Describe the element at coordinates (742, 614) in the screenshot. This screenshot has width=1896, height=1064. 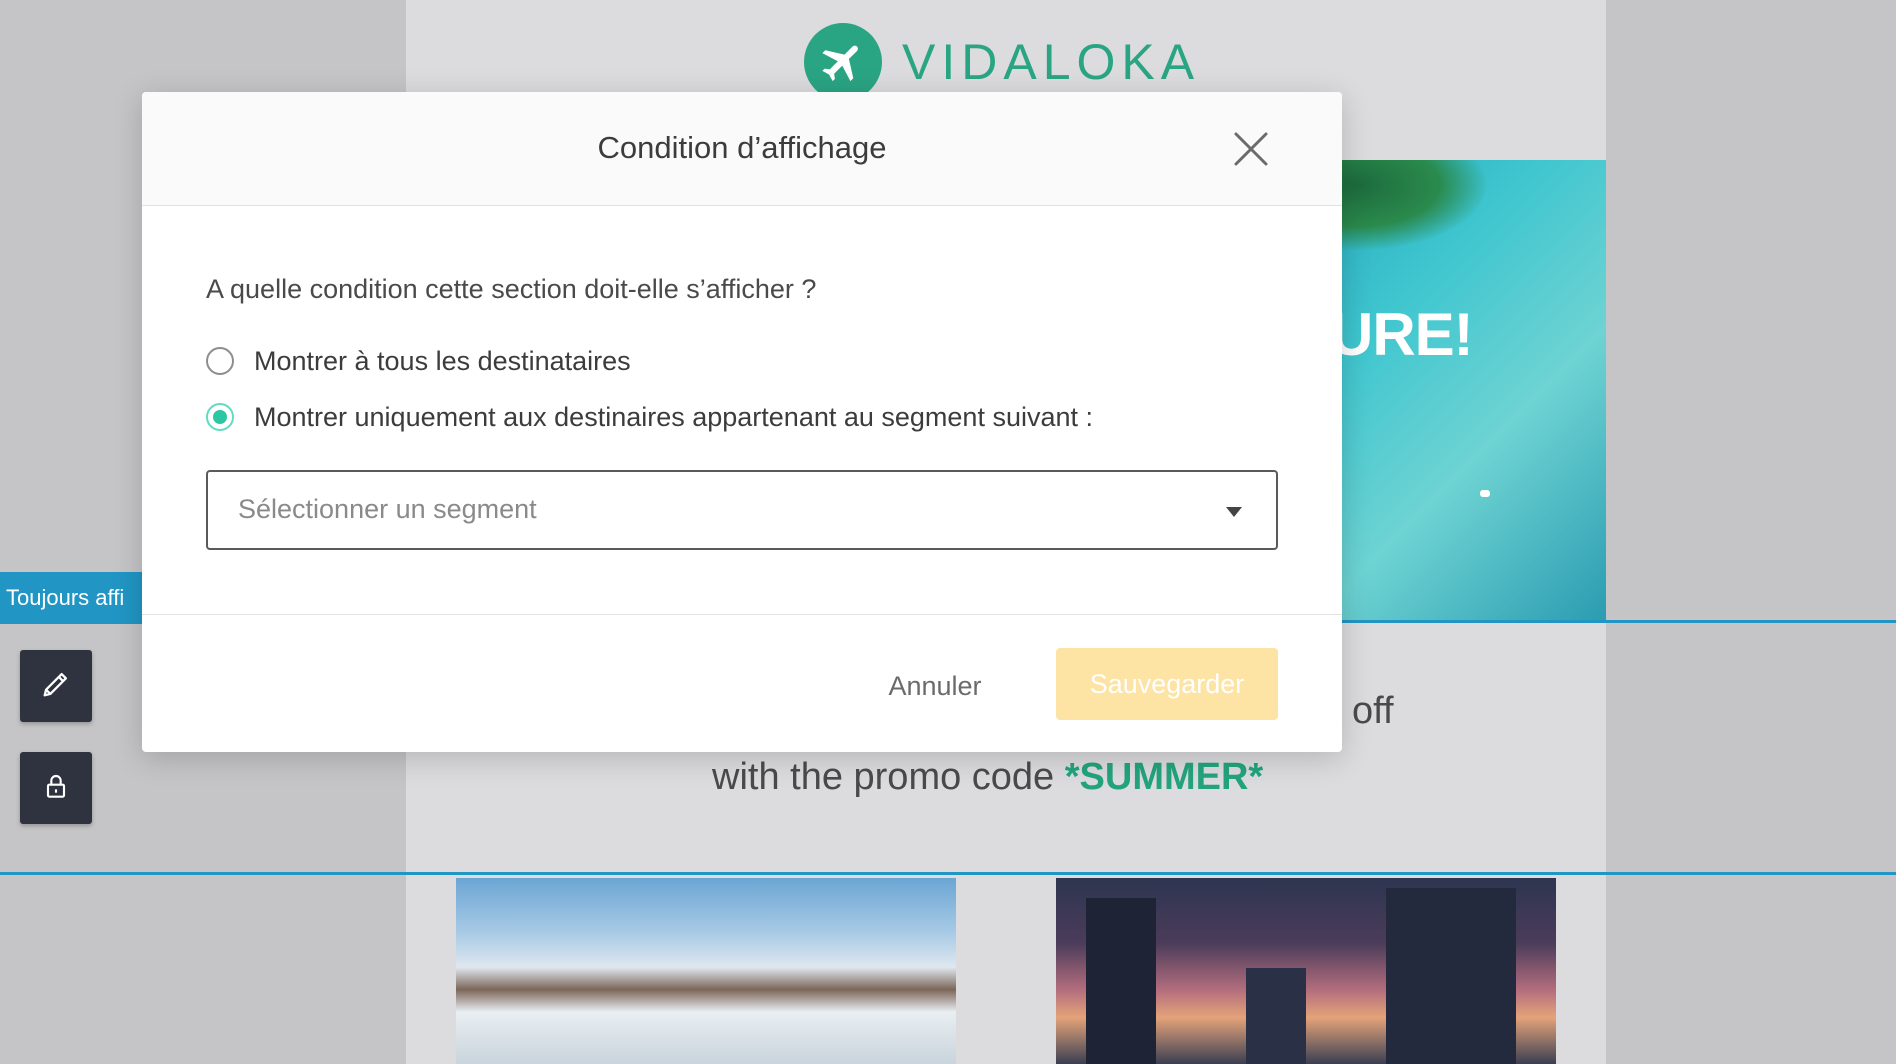
I see `footer-divider` at that location.